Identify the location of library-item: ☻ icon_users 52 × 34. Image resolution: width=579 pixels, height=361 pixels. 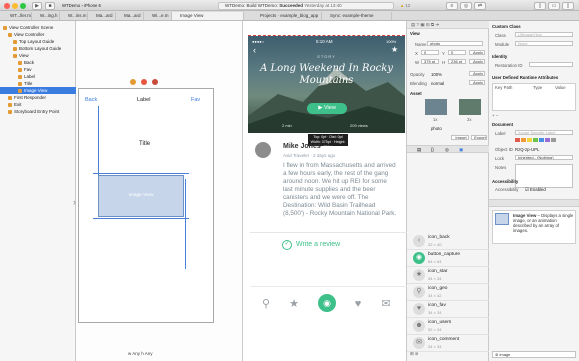
(448, 326).